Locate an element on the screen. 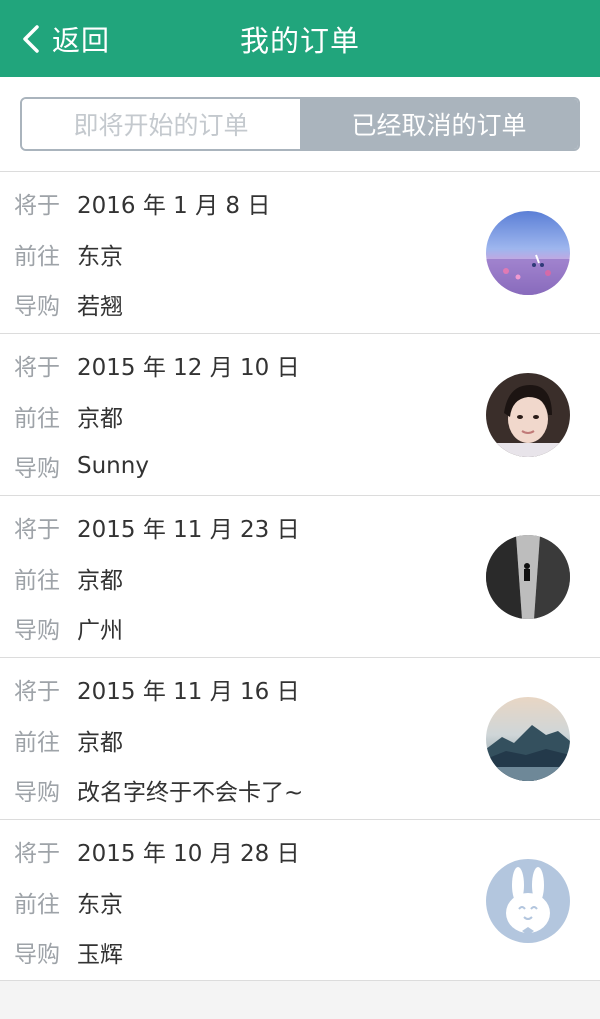 Image resolution: width=600 pixels, height=1019 pixels. order-guide: 改名字终于不会卡了~ is located at coordinates (190, 793).